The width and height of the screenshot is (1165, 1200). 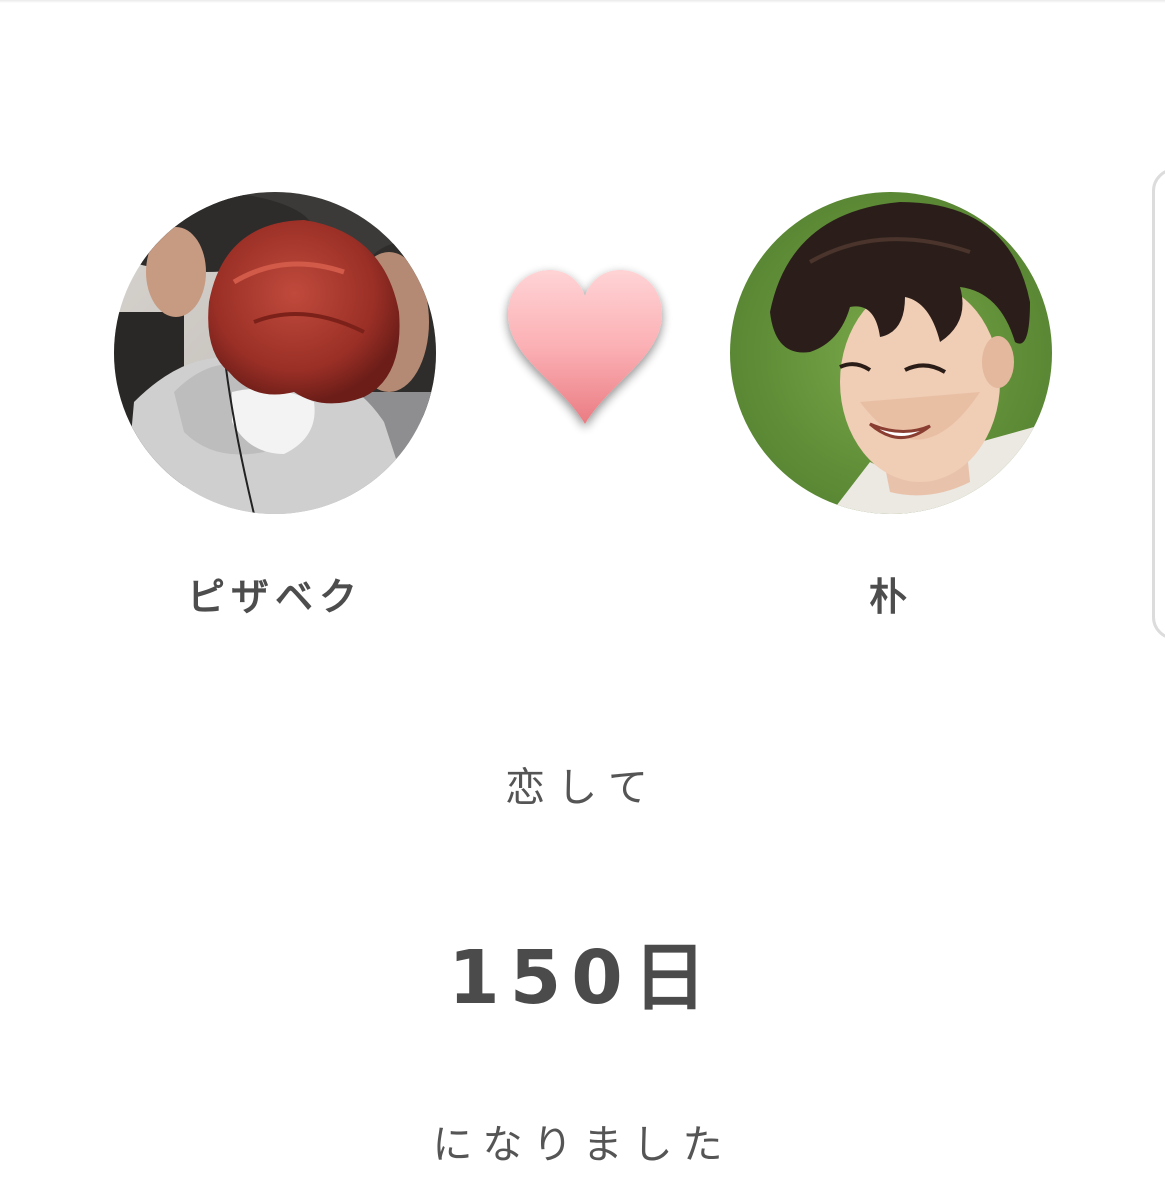 What do you see at coordinates (274, 597) in the screenshot?
I see `left-partner-name: ピザベク` at bounding box center [274, 597].